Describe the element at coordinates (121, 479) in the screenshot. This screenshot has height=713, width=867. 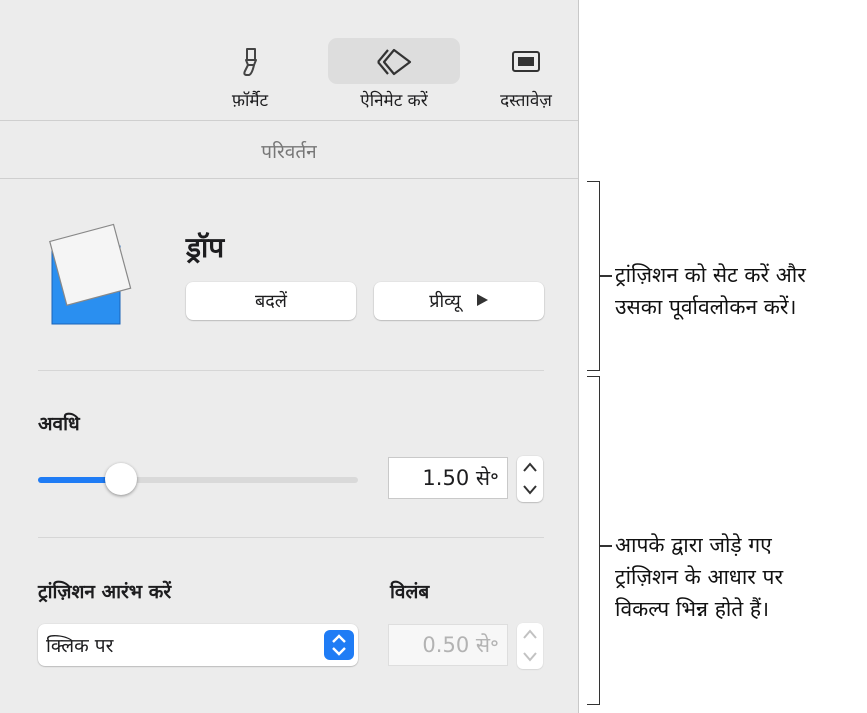
I see `duration-slider-knob` at that location.